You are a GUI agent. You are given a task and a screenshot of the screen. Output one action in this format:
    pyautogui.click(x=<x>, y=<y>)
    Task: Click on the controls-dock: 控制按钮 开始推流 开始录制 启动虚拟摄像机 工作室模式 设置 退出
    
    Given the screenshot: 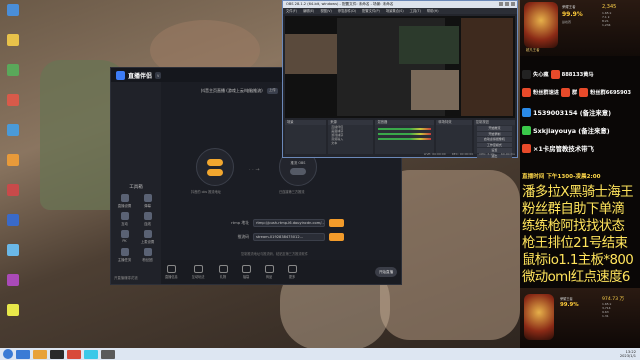 What is the action you would take?
    pyautogui.click(x=494, y=139)
    